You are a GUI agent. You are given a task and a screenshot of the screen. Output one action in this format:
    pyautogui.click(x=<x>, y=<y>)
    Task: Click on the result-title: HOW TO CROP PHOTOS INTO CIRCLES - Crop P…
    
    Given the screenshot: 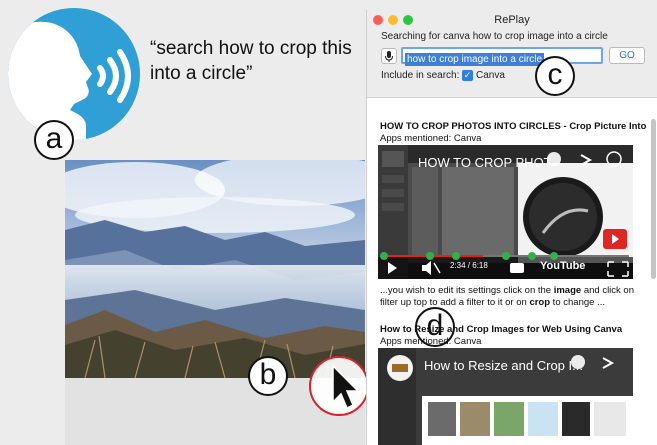 What is the action you would take?
    pyautogui.click(x=513, y=126)
    